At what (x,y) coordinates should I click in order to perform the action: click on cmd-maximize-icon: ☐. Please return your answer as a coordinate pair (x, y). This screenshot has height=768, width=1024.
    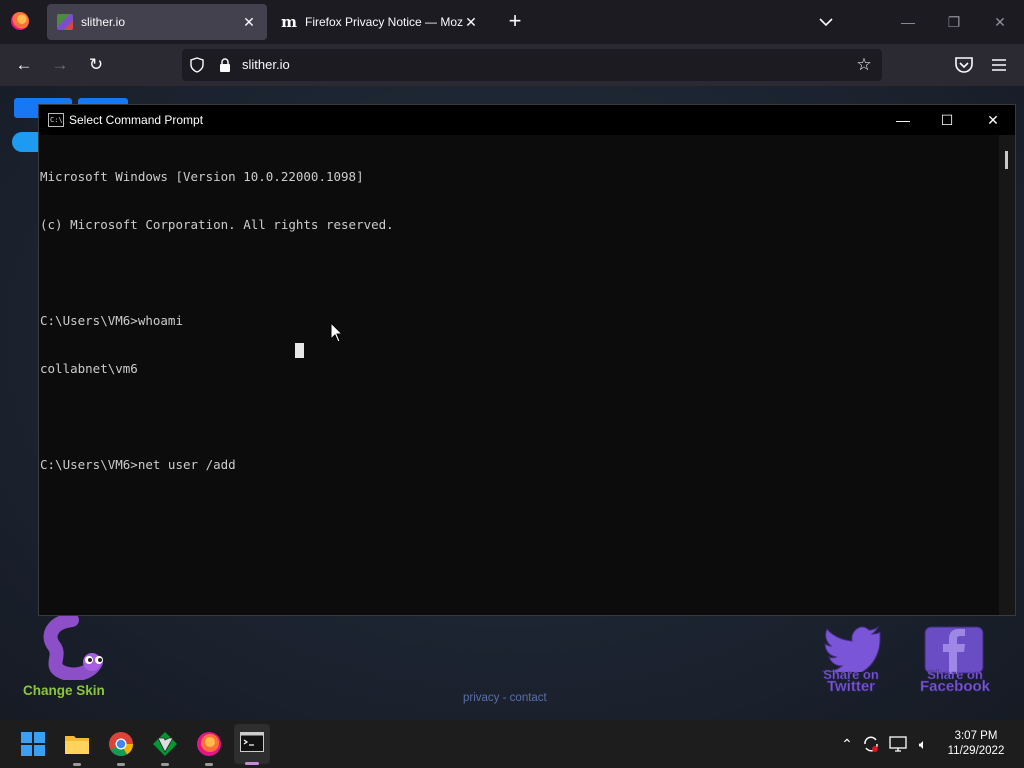
    Looking at the image, I should click on (947, 120).